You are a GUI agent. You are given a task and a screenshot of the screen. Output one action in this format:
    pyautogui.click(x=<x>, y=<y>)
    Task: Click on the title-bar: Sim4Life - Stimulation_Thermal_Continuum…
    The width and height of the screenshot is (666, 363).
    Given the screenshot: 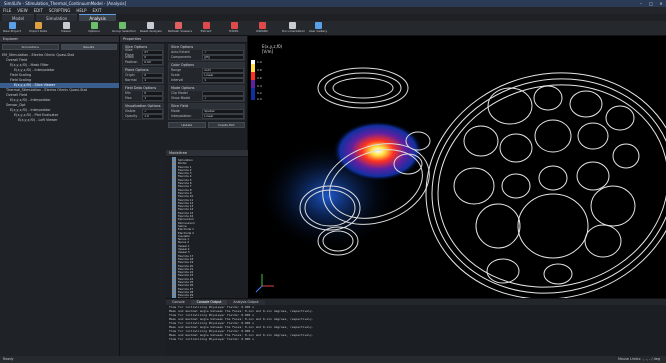 What is the action you would take?
    pyautogui.click(x=333, y=3)
    